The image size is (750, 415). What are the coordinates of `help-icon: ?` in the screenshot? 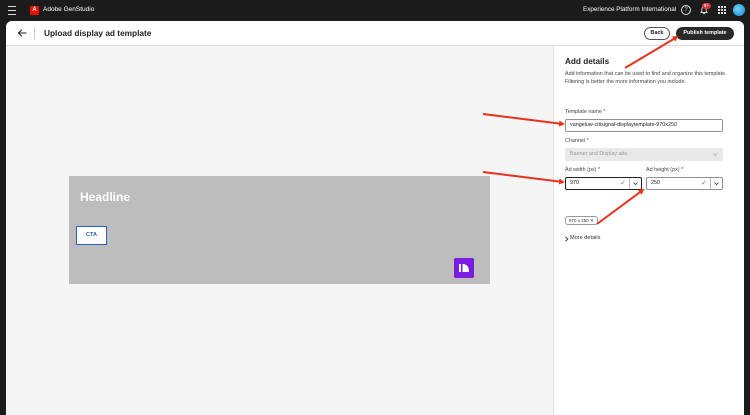 It's located at (686, 10).